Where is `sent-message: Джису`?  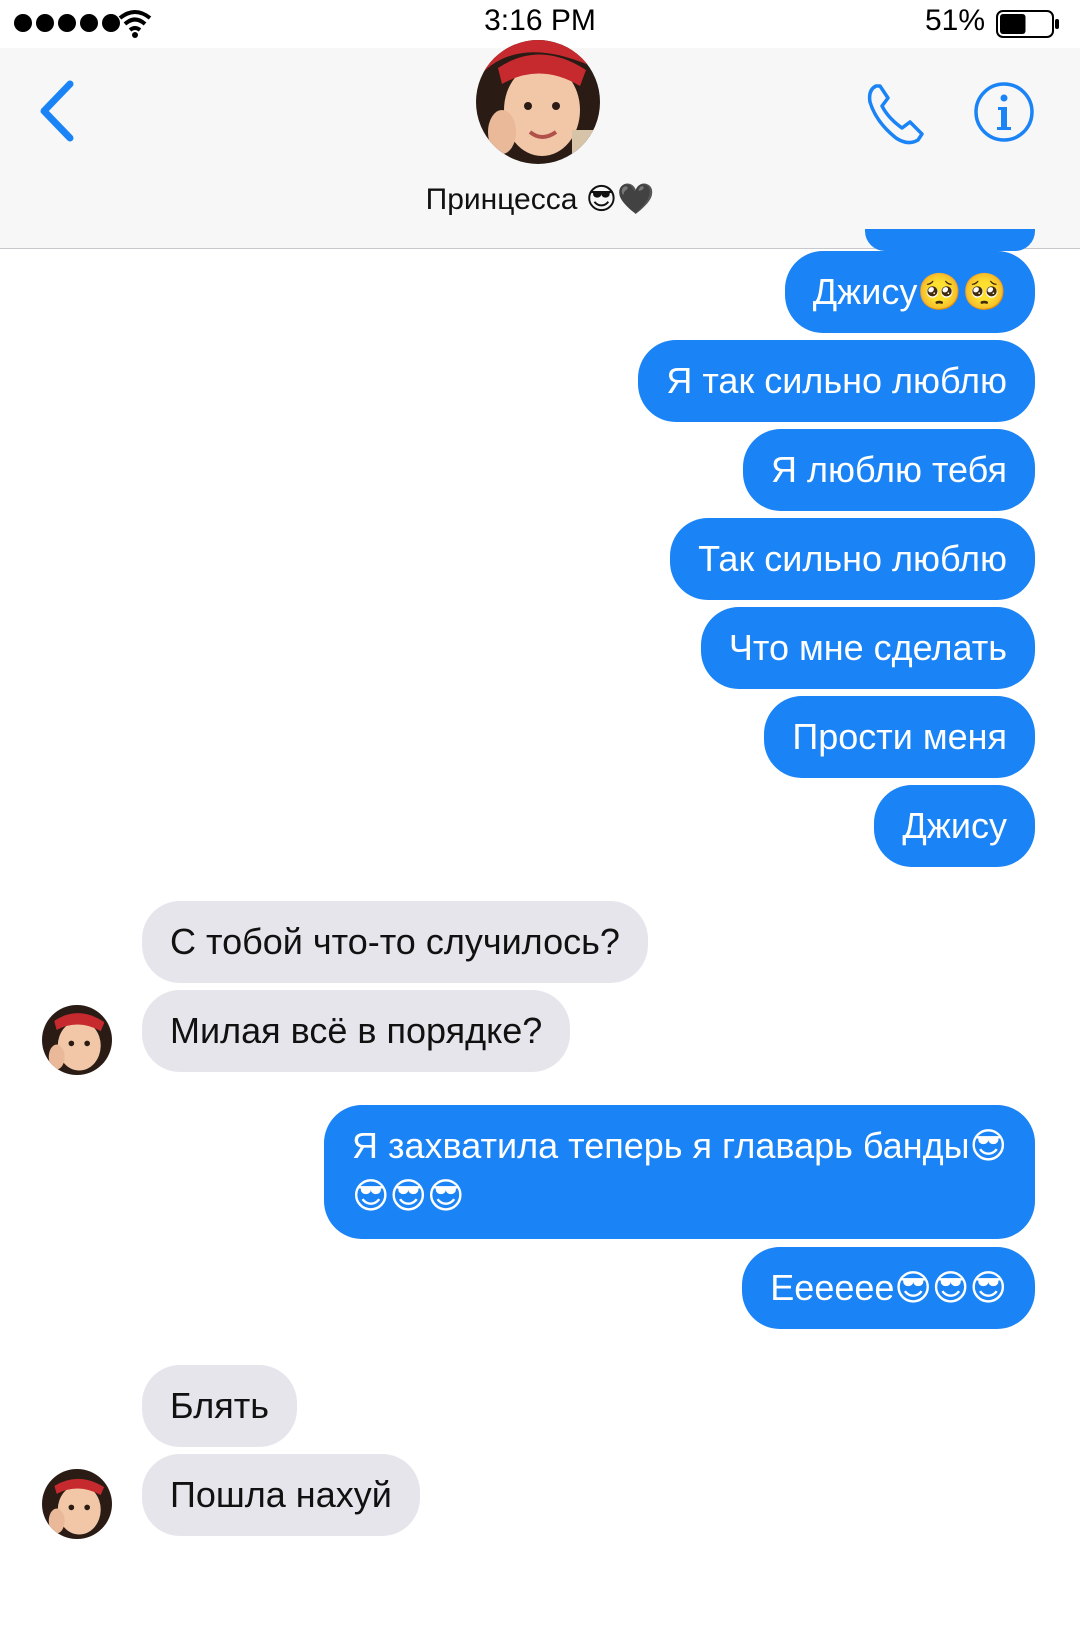
sent-message: Джису is located at coordinates (954, 826).